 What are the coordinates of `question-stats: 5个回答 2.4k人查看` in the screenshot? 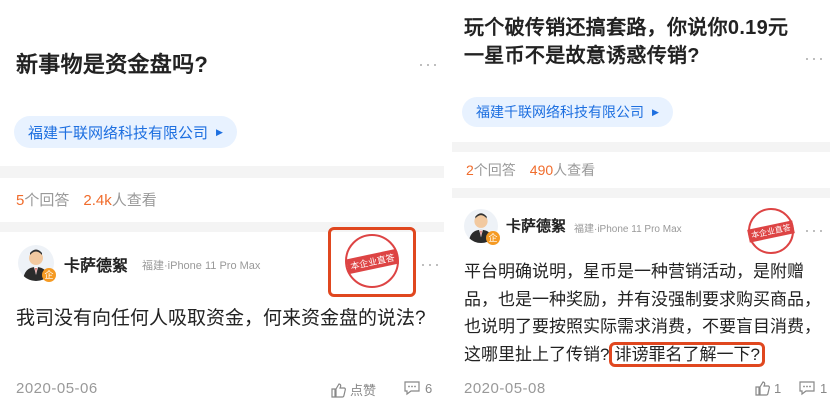 It's located at (86, 199).